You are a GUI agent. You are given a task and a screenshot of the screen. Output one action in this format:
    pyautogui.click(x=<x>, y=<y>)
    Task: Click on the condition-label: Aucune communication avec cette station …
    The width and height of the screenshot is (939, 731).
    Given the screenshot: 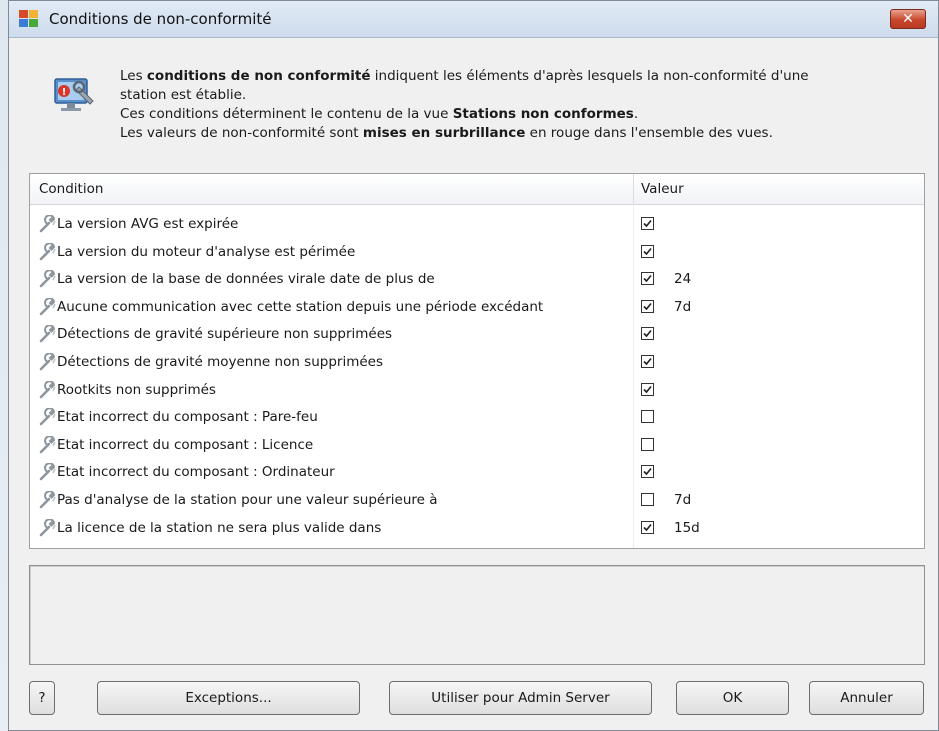 What is the action you would take?
    pyautogui.click(x=300, y=306)
    